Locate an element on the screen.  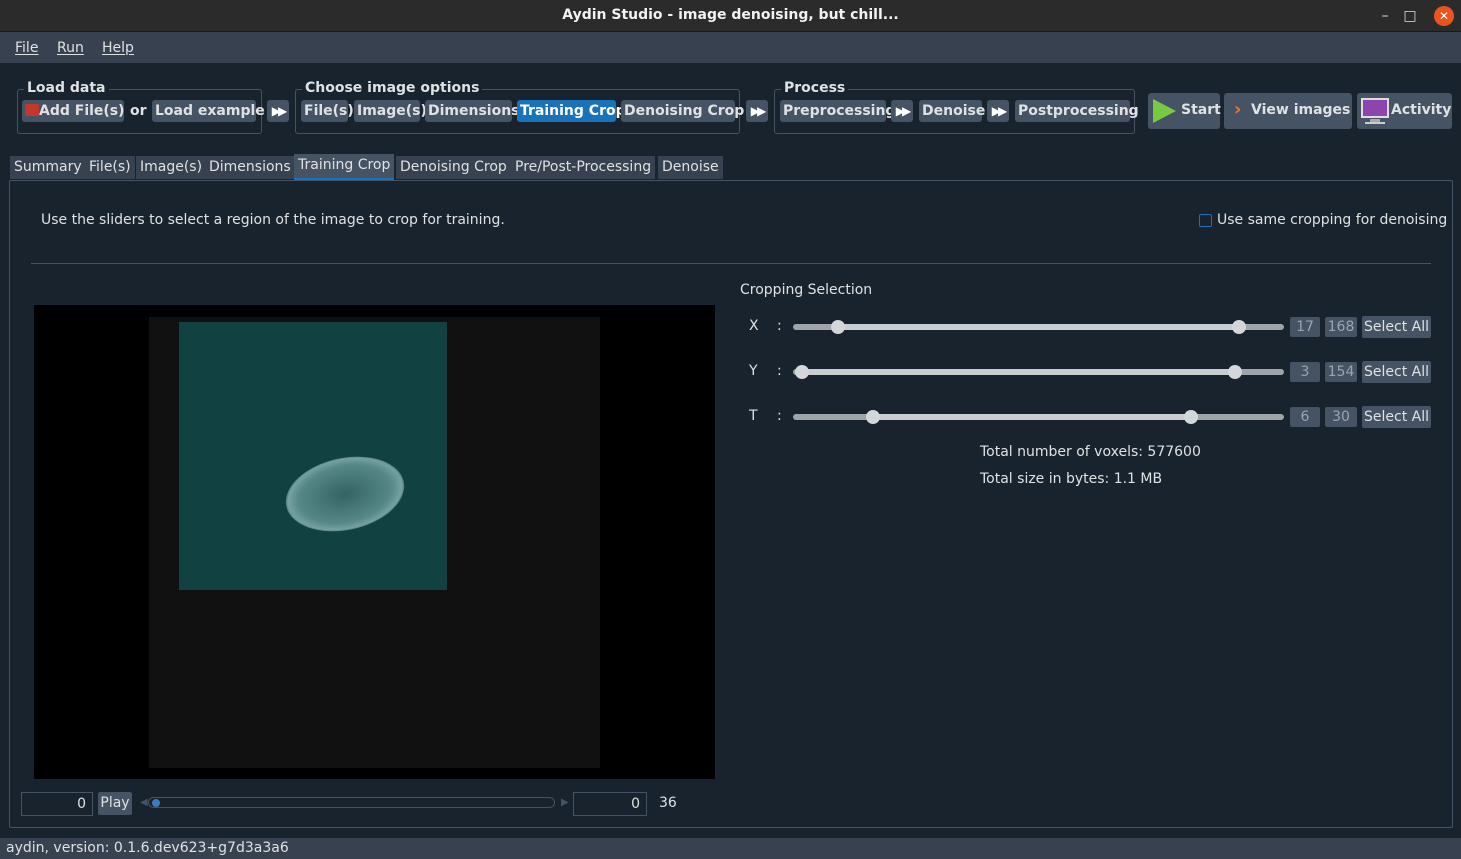
menu-bar: File Run Help is located at coordinates (730, 47).